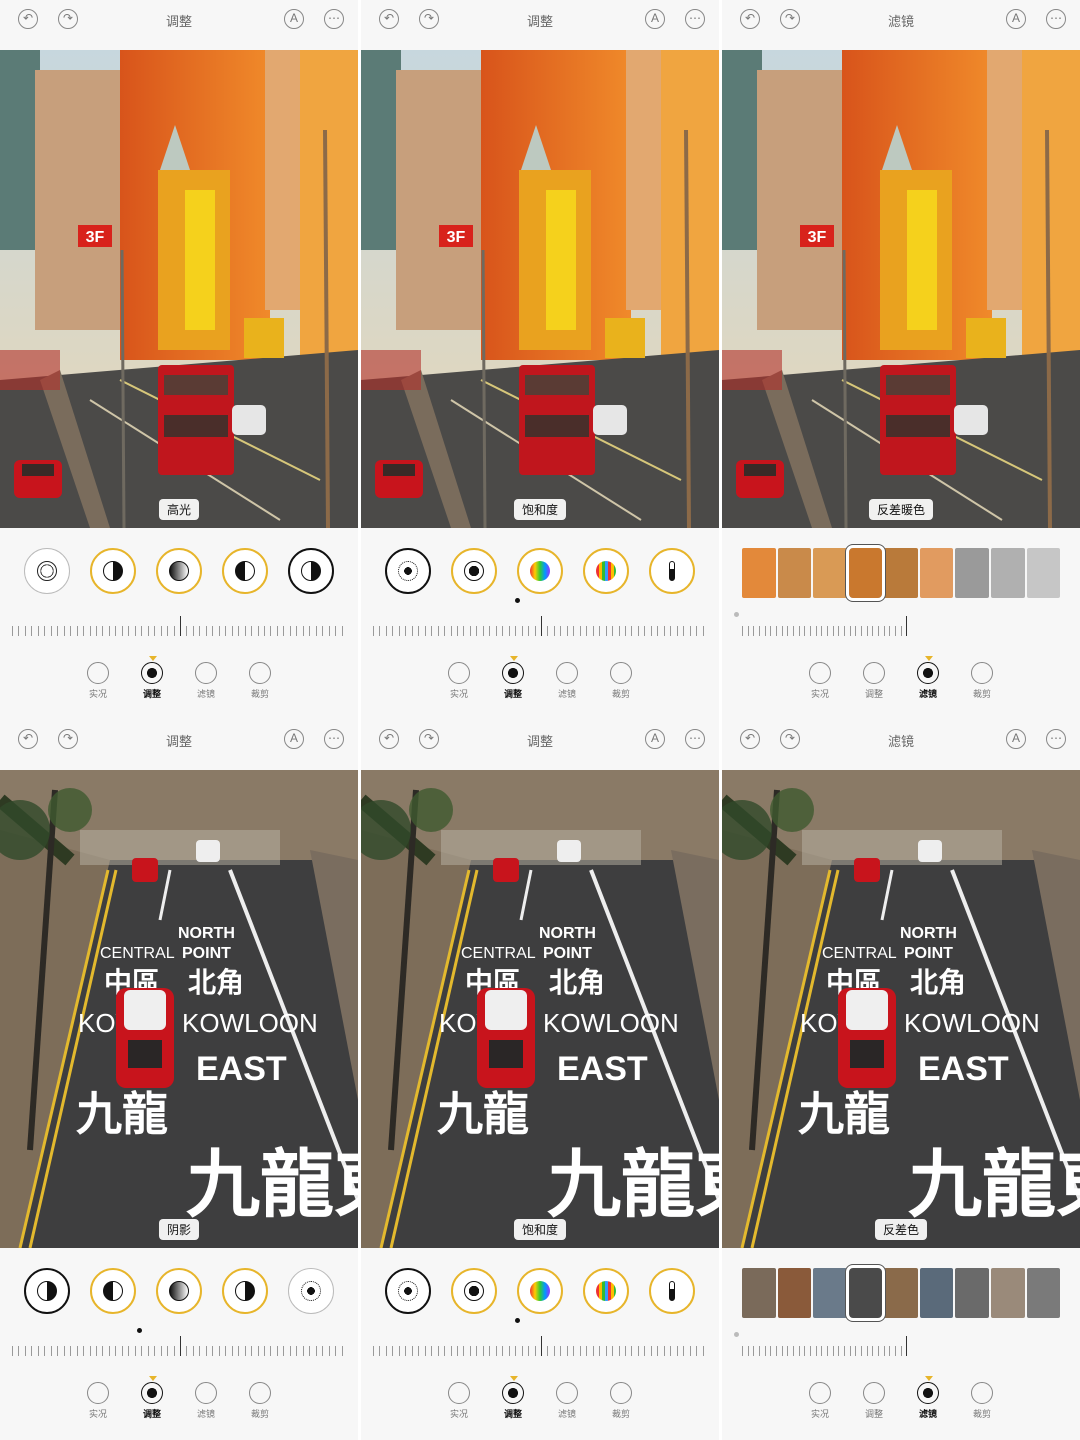 The width and height of the screenshot is (1080, 1440). I want to click on photo-preview: 3F 反差暖色, so click(901, 289).